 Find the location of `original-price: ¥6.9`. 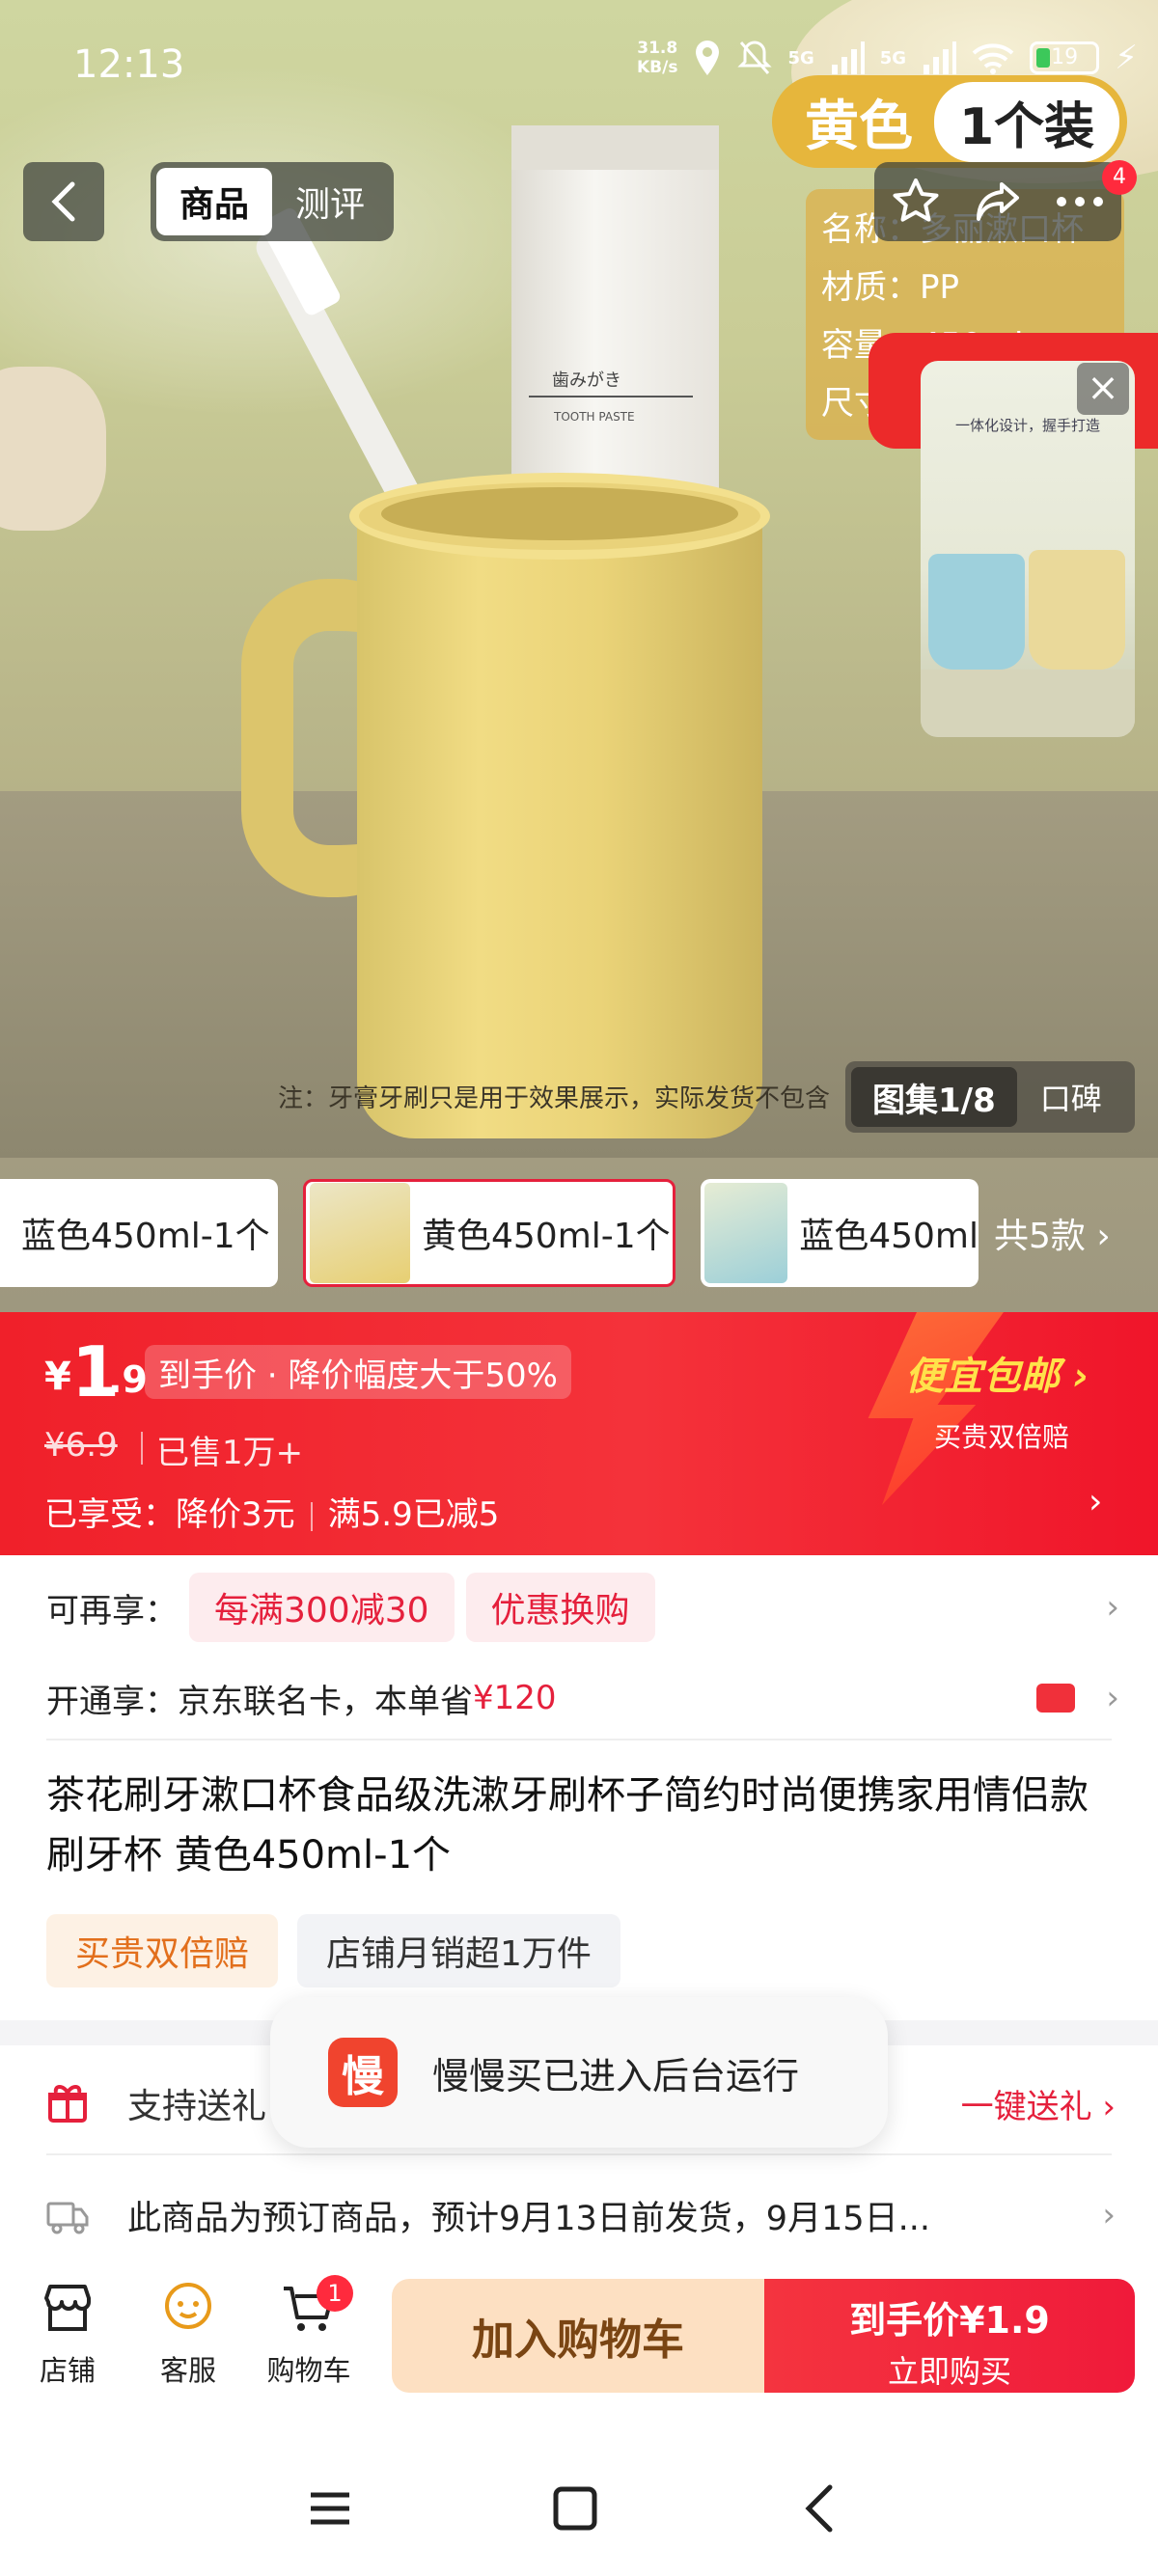

original-price: ¥6.9 is located at coordinates (81, 1445).